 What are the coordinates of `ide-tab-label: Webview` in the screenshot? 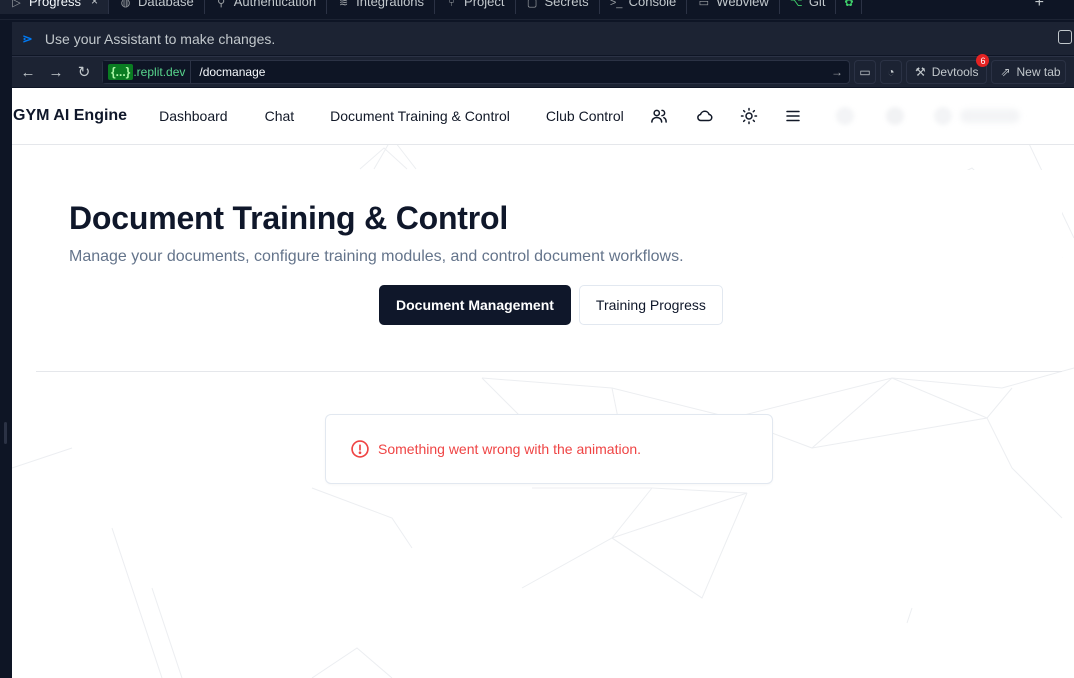 It's located at (742, 4).